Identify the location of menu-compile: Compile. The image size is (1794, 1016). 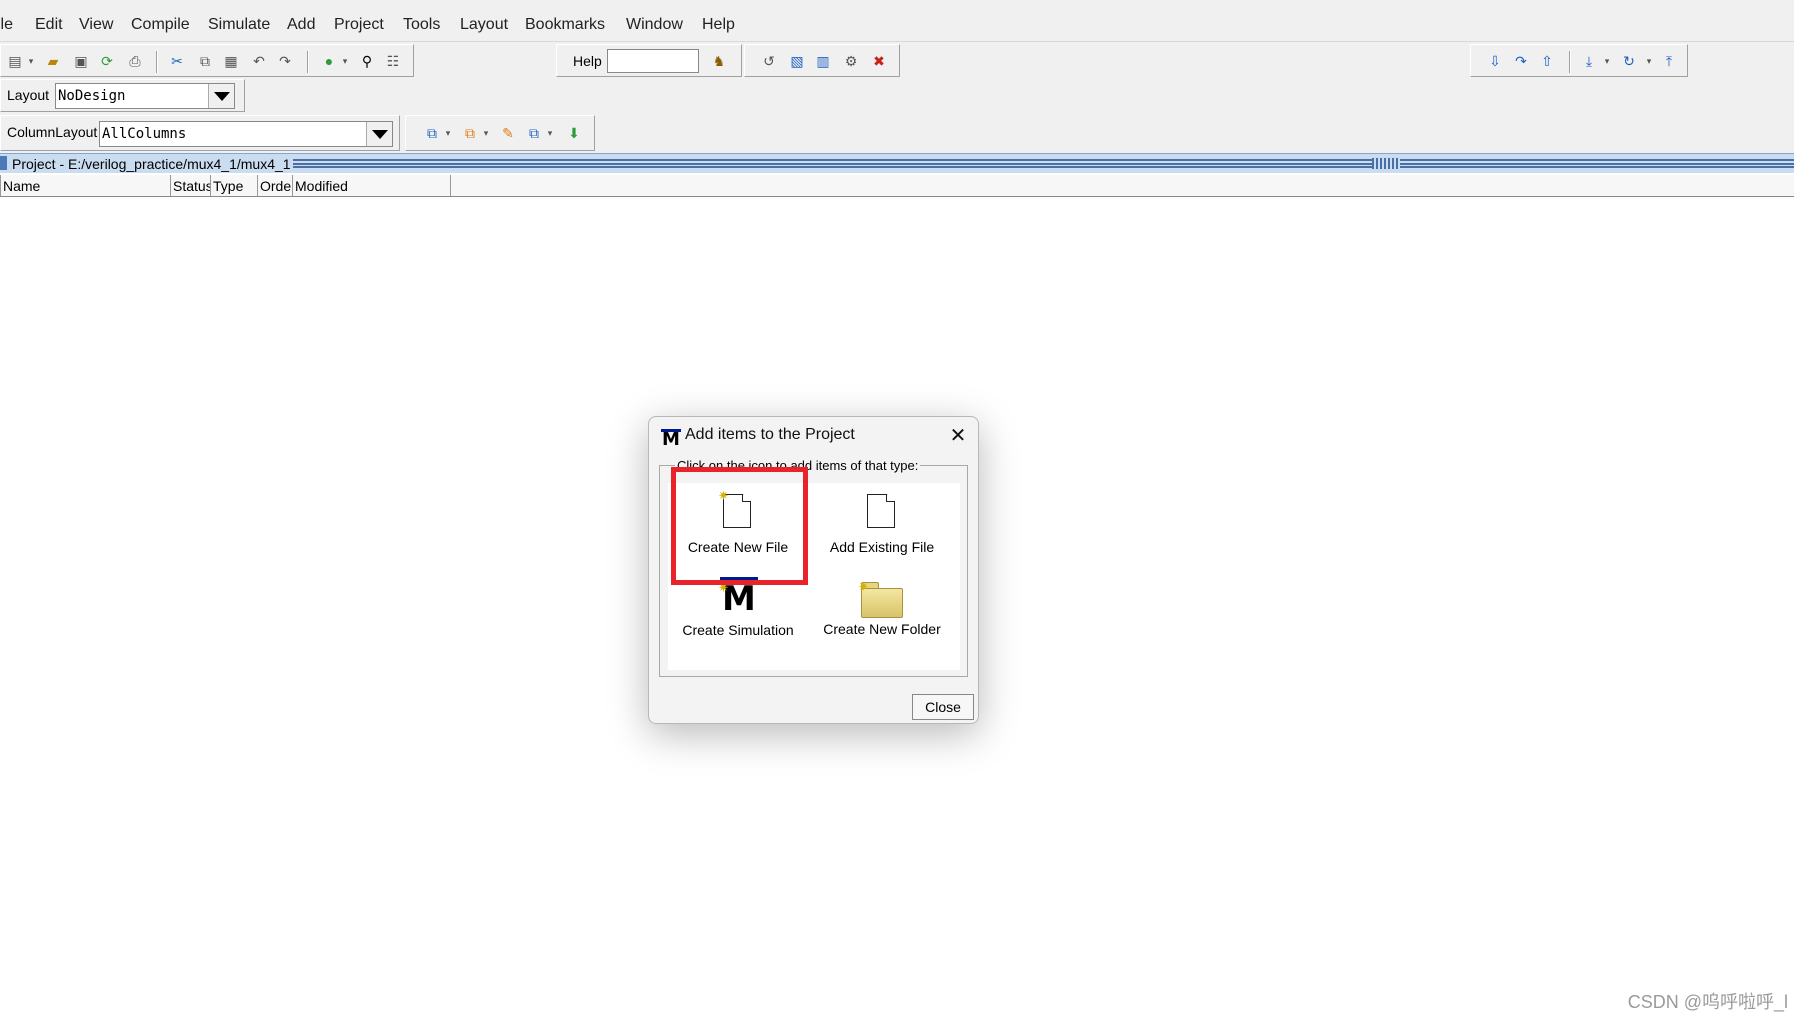
(160, 25).